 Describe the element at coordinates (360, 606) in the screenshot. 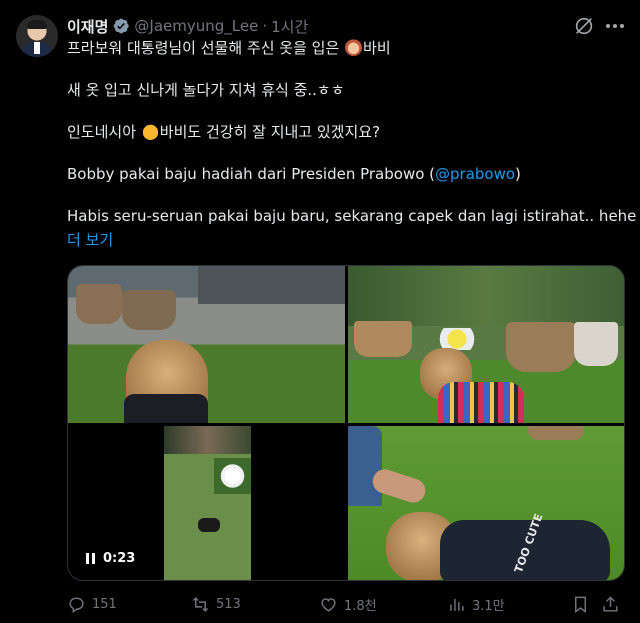

I see `like-count: 1.8천` at that location.